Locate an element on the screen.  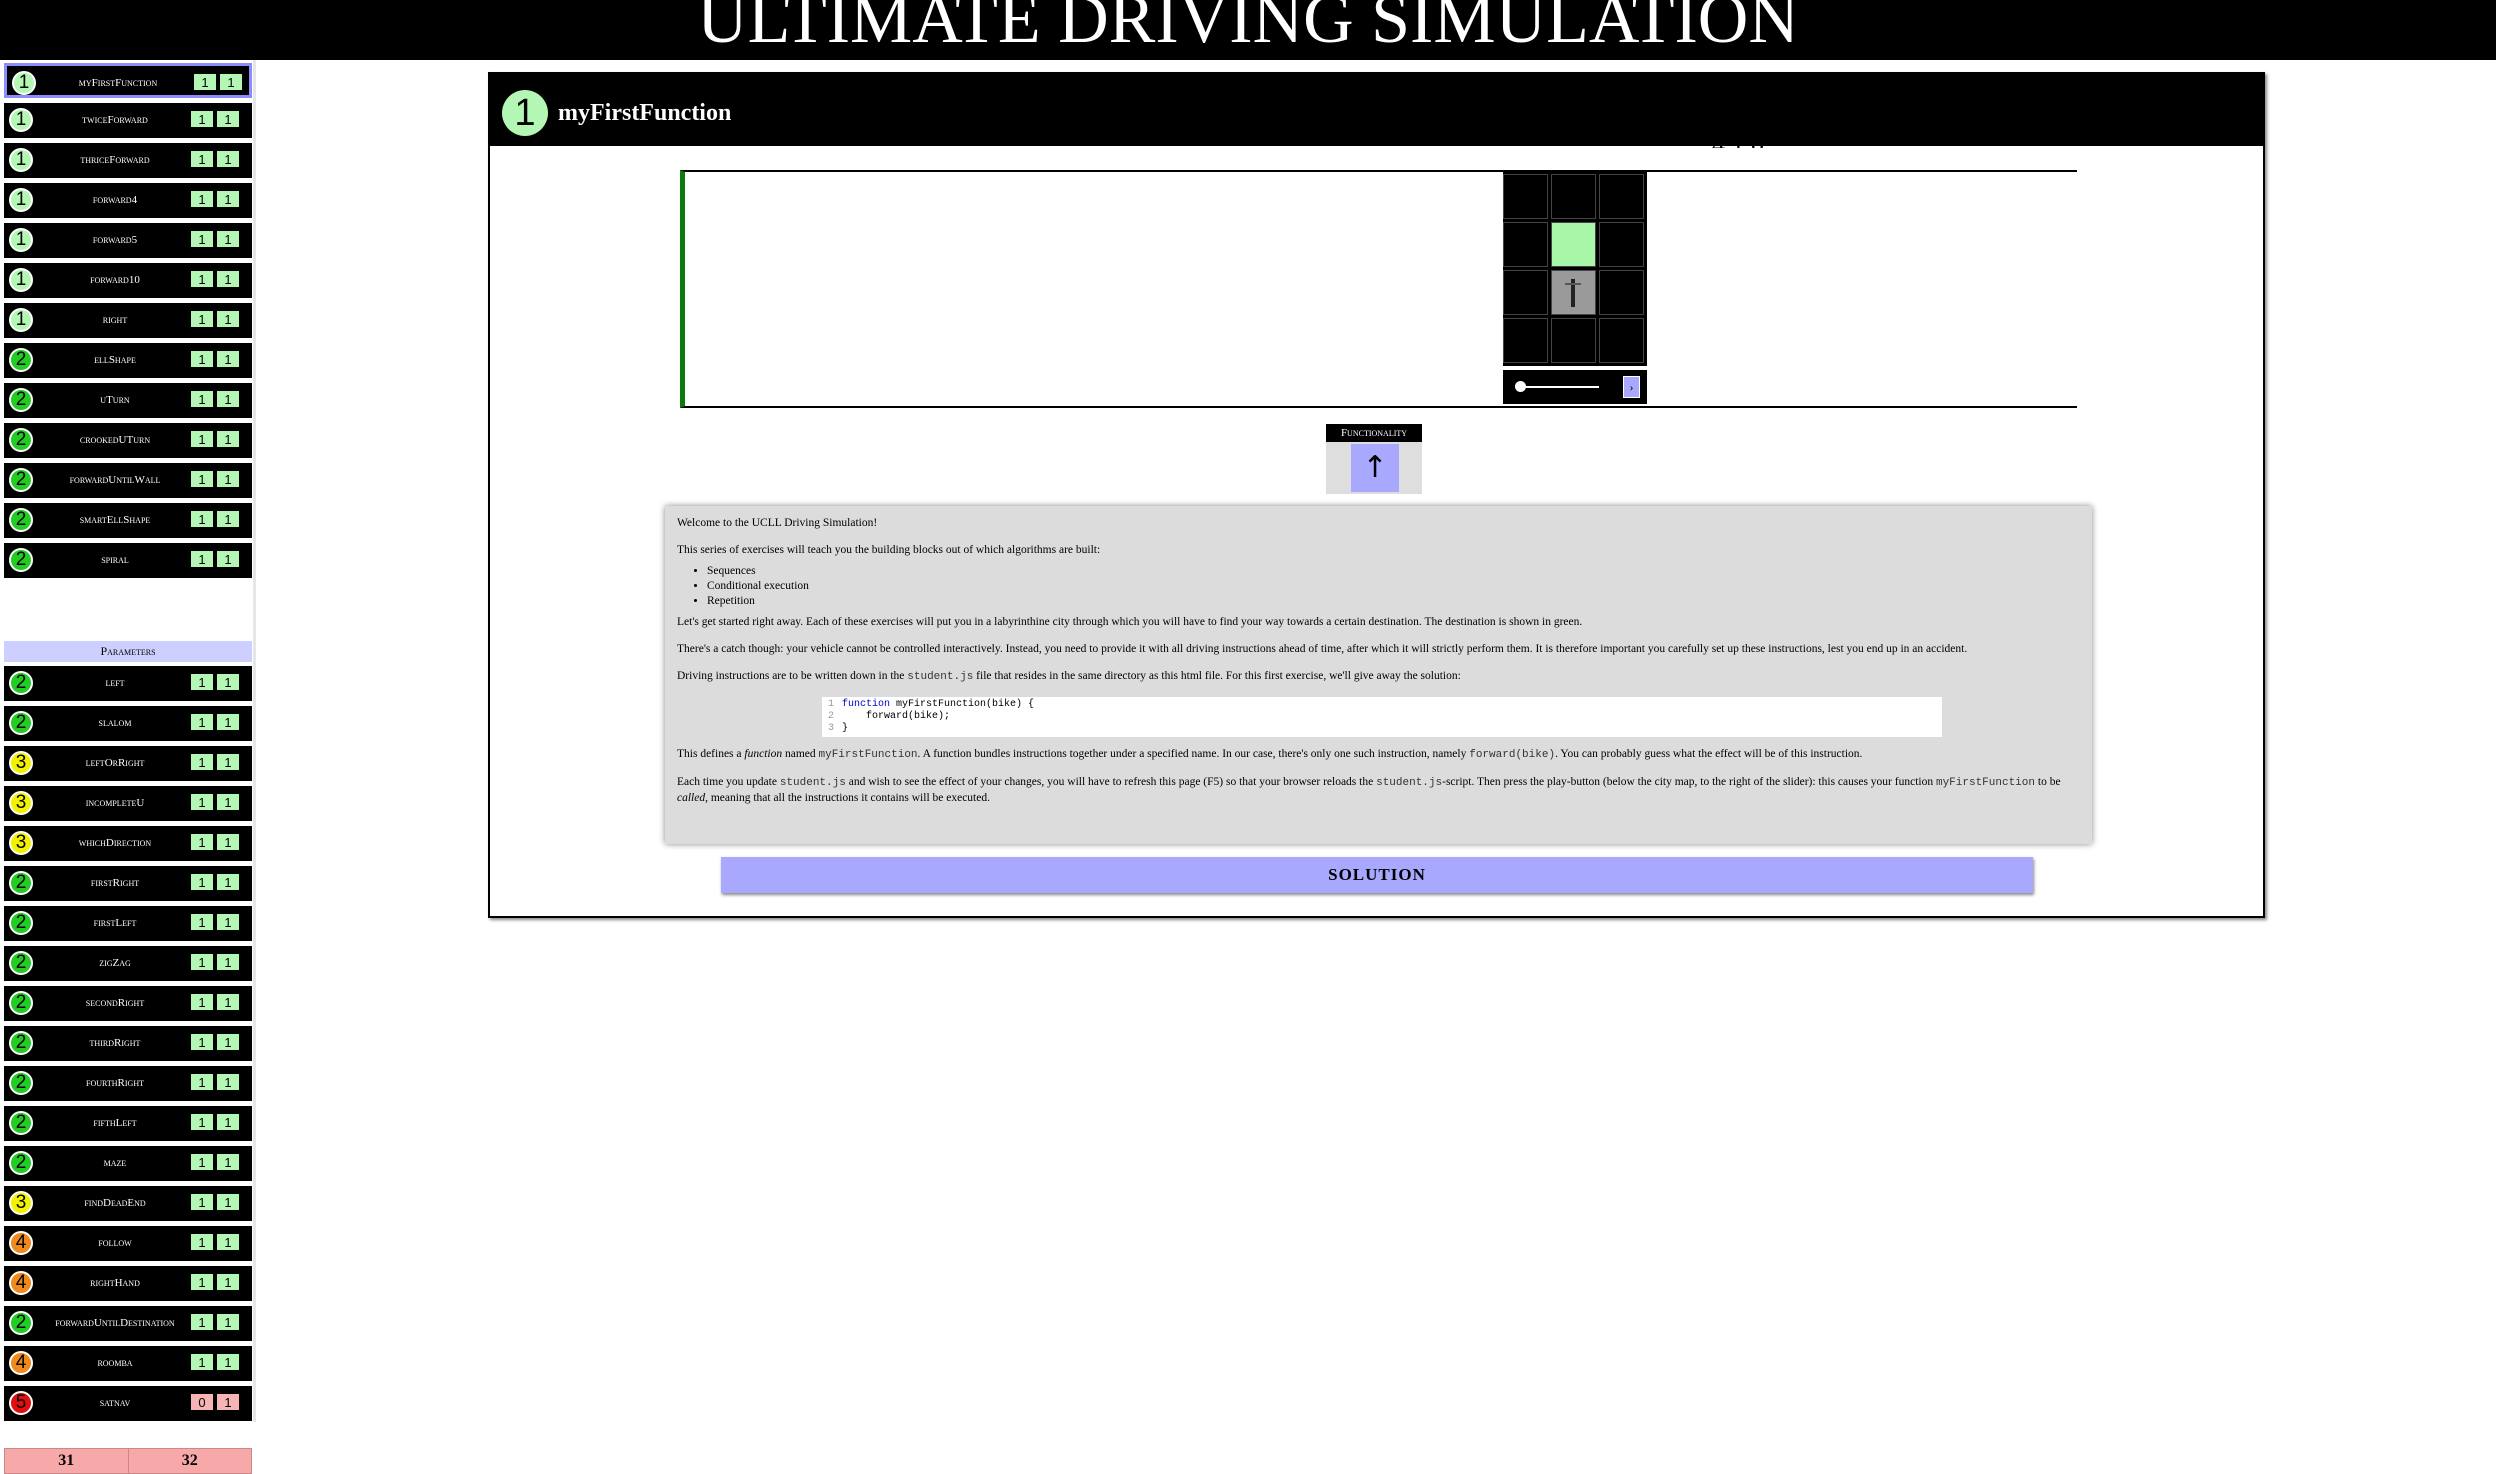
exercise-item-firstRight: 2 firstRight 1 1 is located at coordinates (128, 883).